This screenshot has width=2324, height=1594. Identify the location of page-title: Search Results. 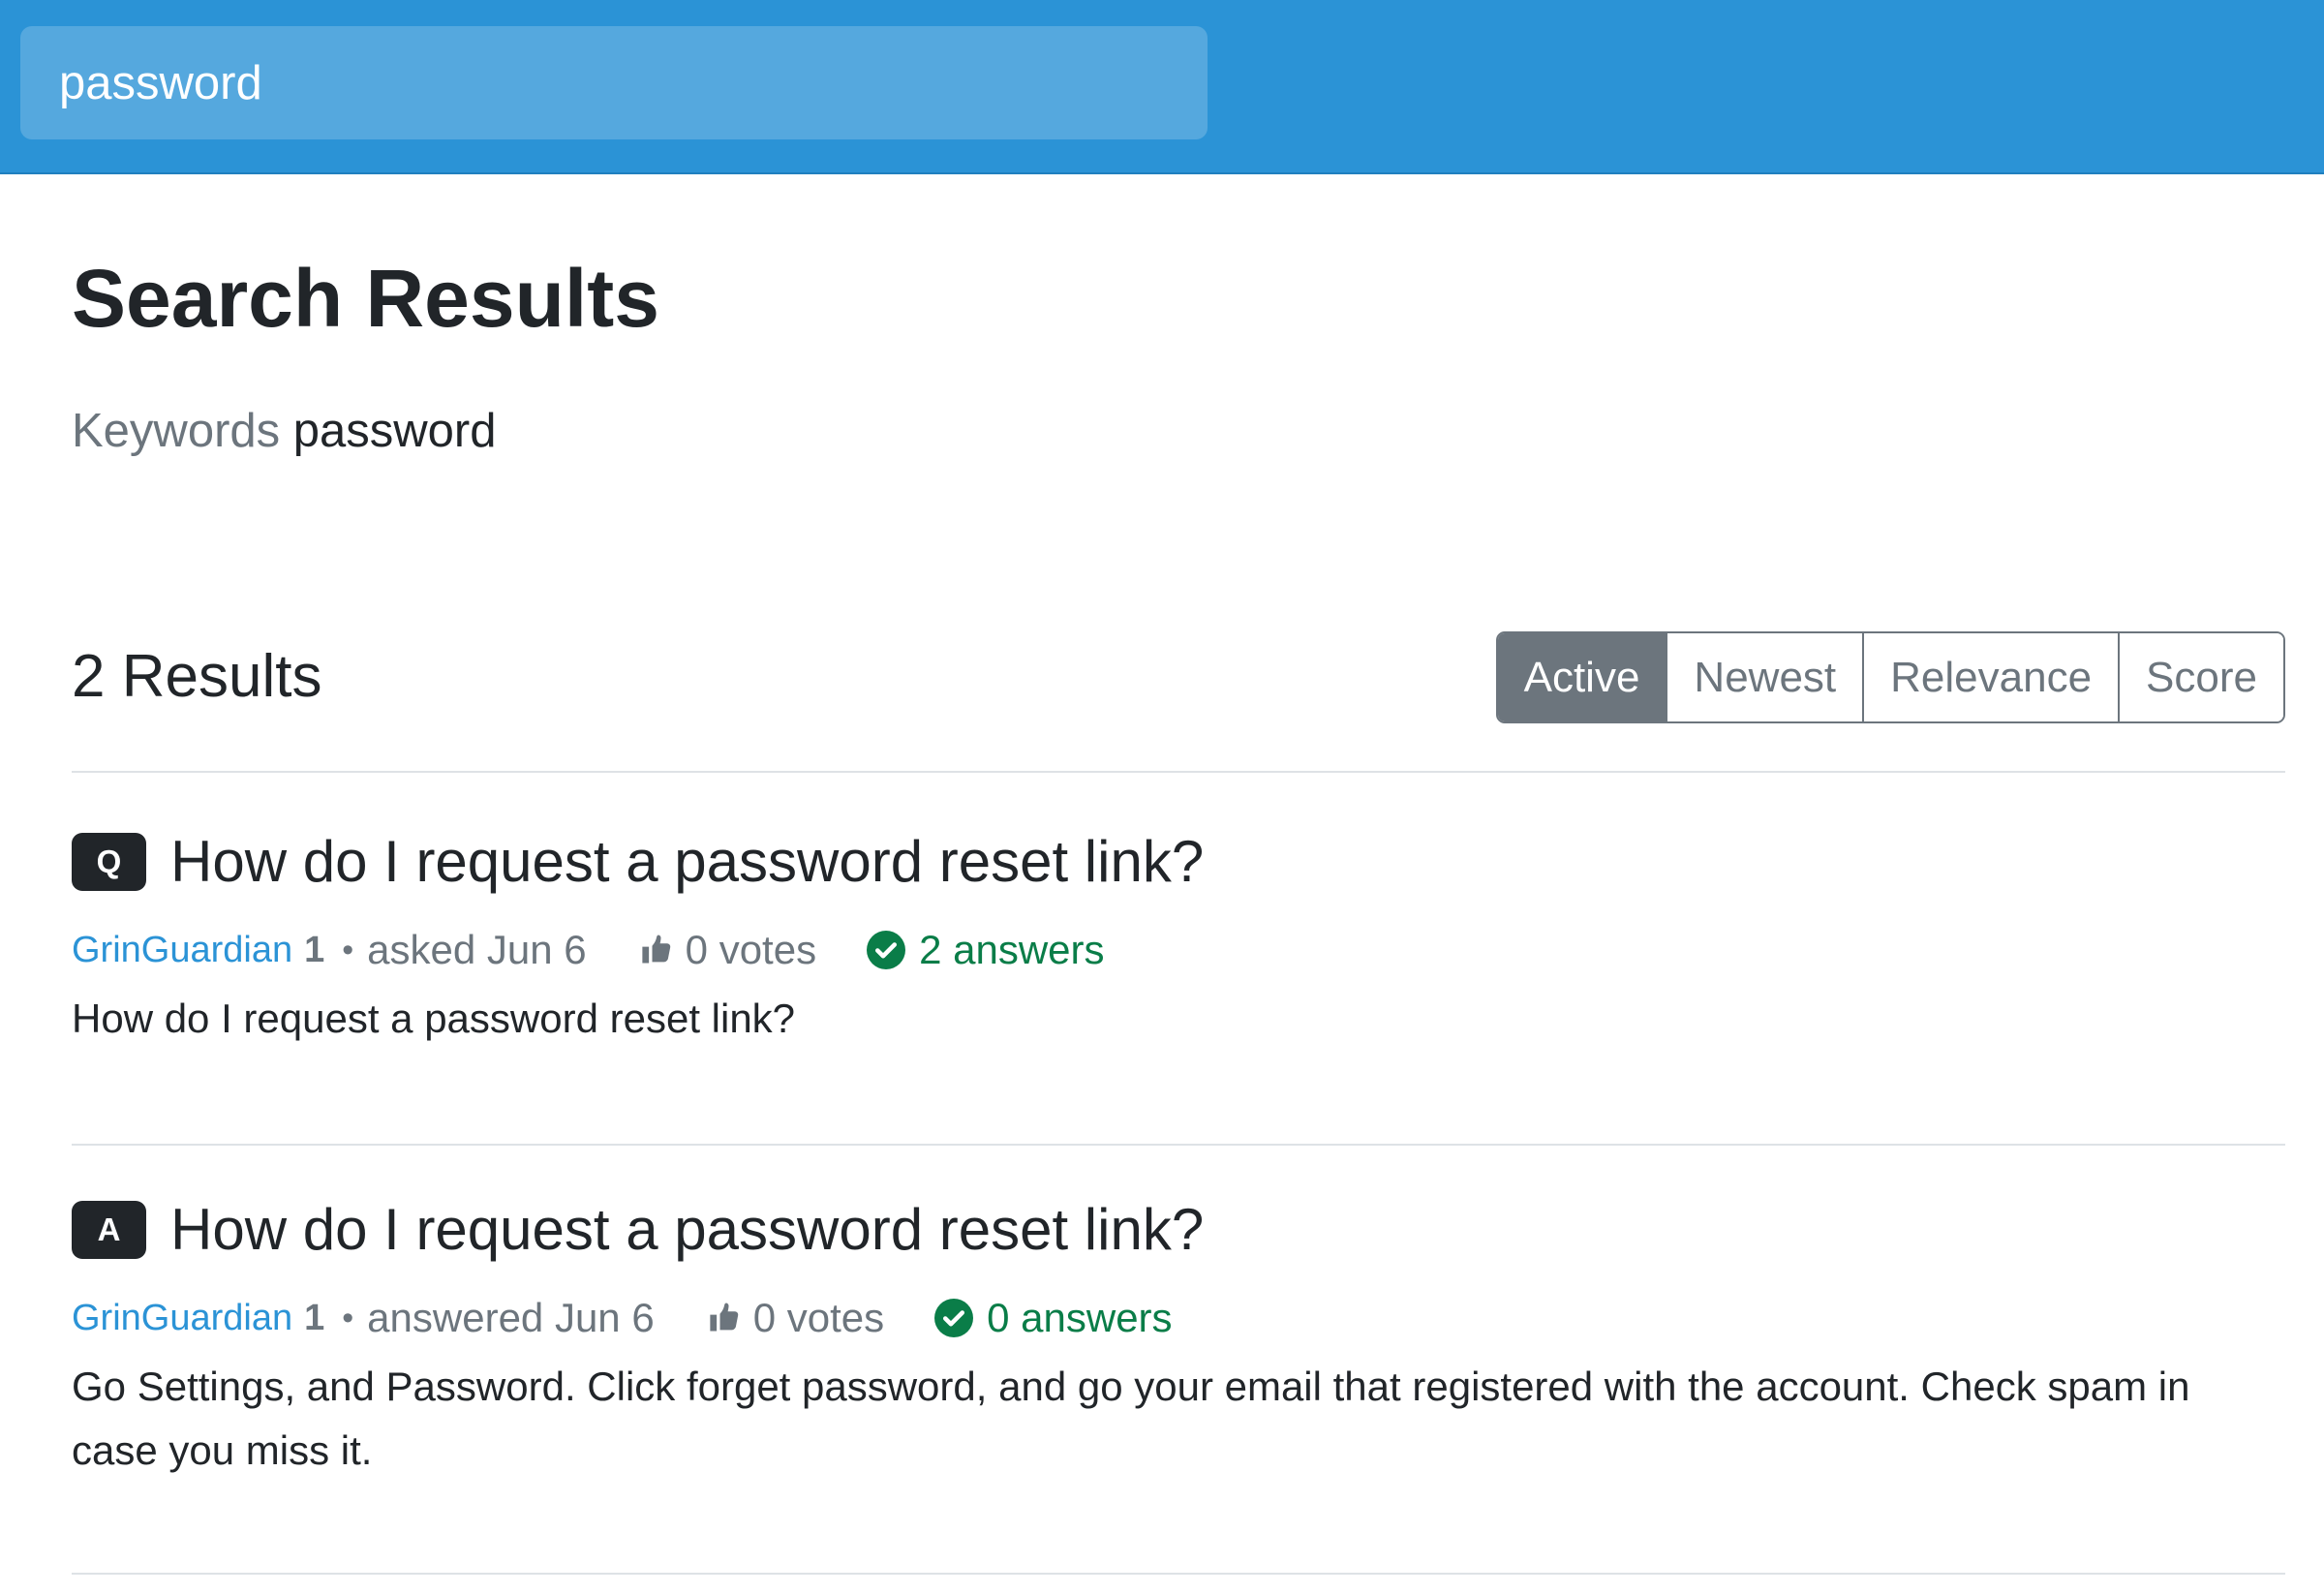
(366, 298).